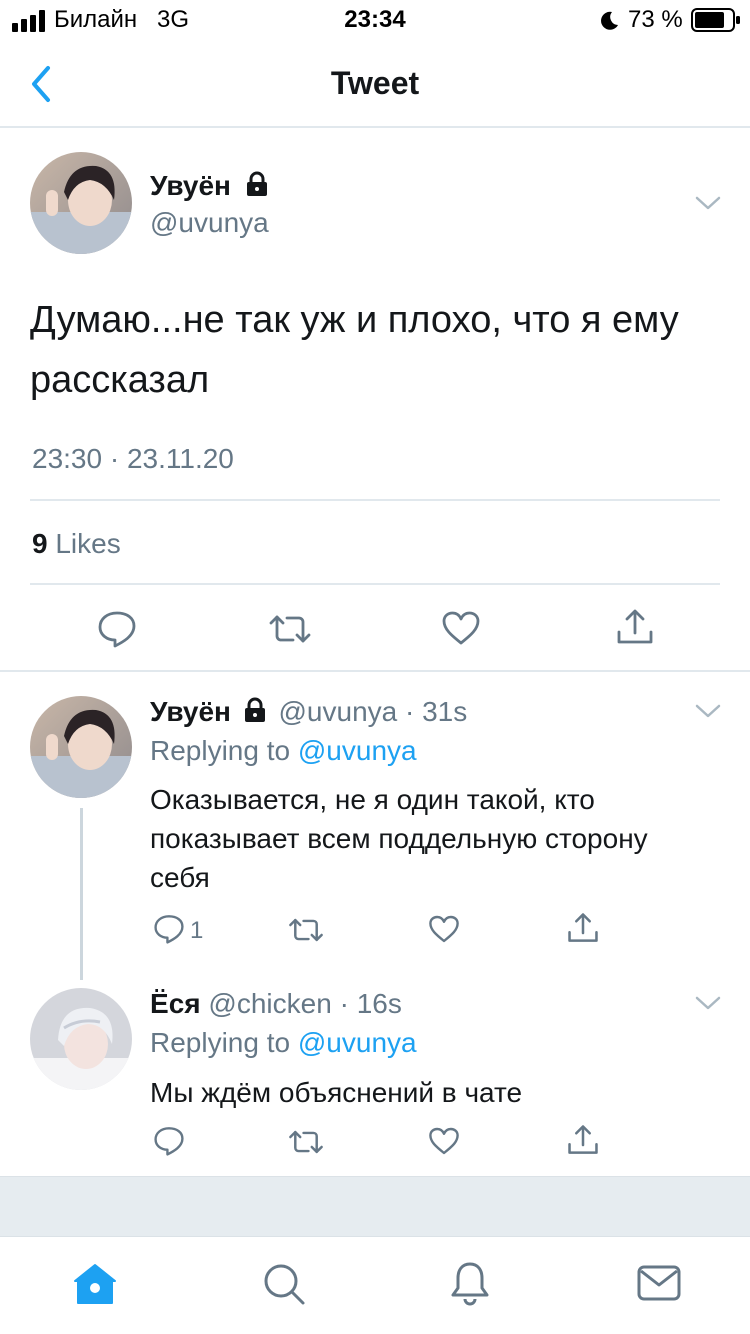  I want to click on tweet-timestamp: 23:30 · 23.11.20, so click(133, 458).